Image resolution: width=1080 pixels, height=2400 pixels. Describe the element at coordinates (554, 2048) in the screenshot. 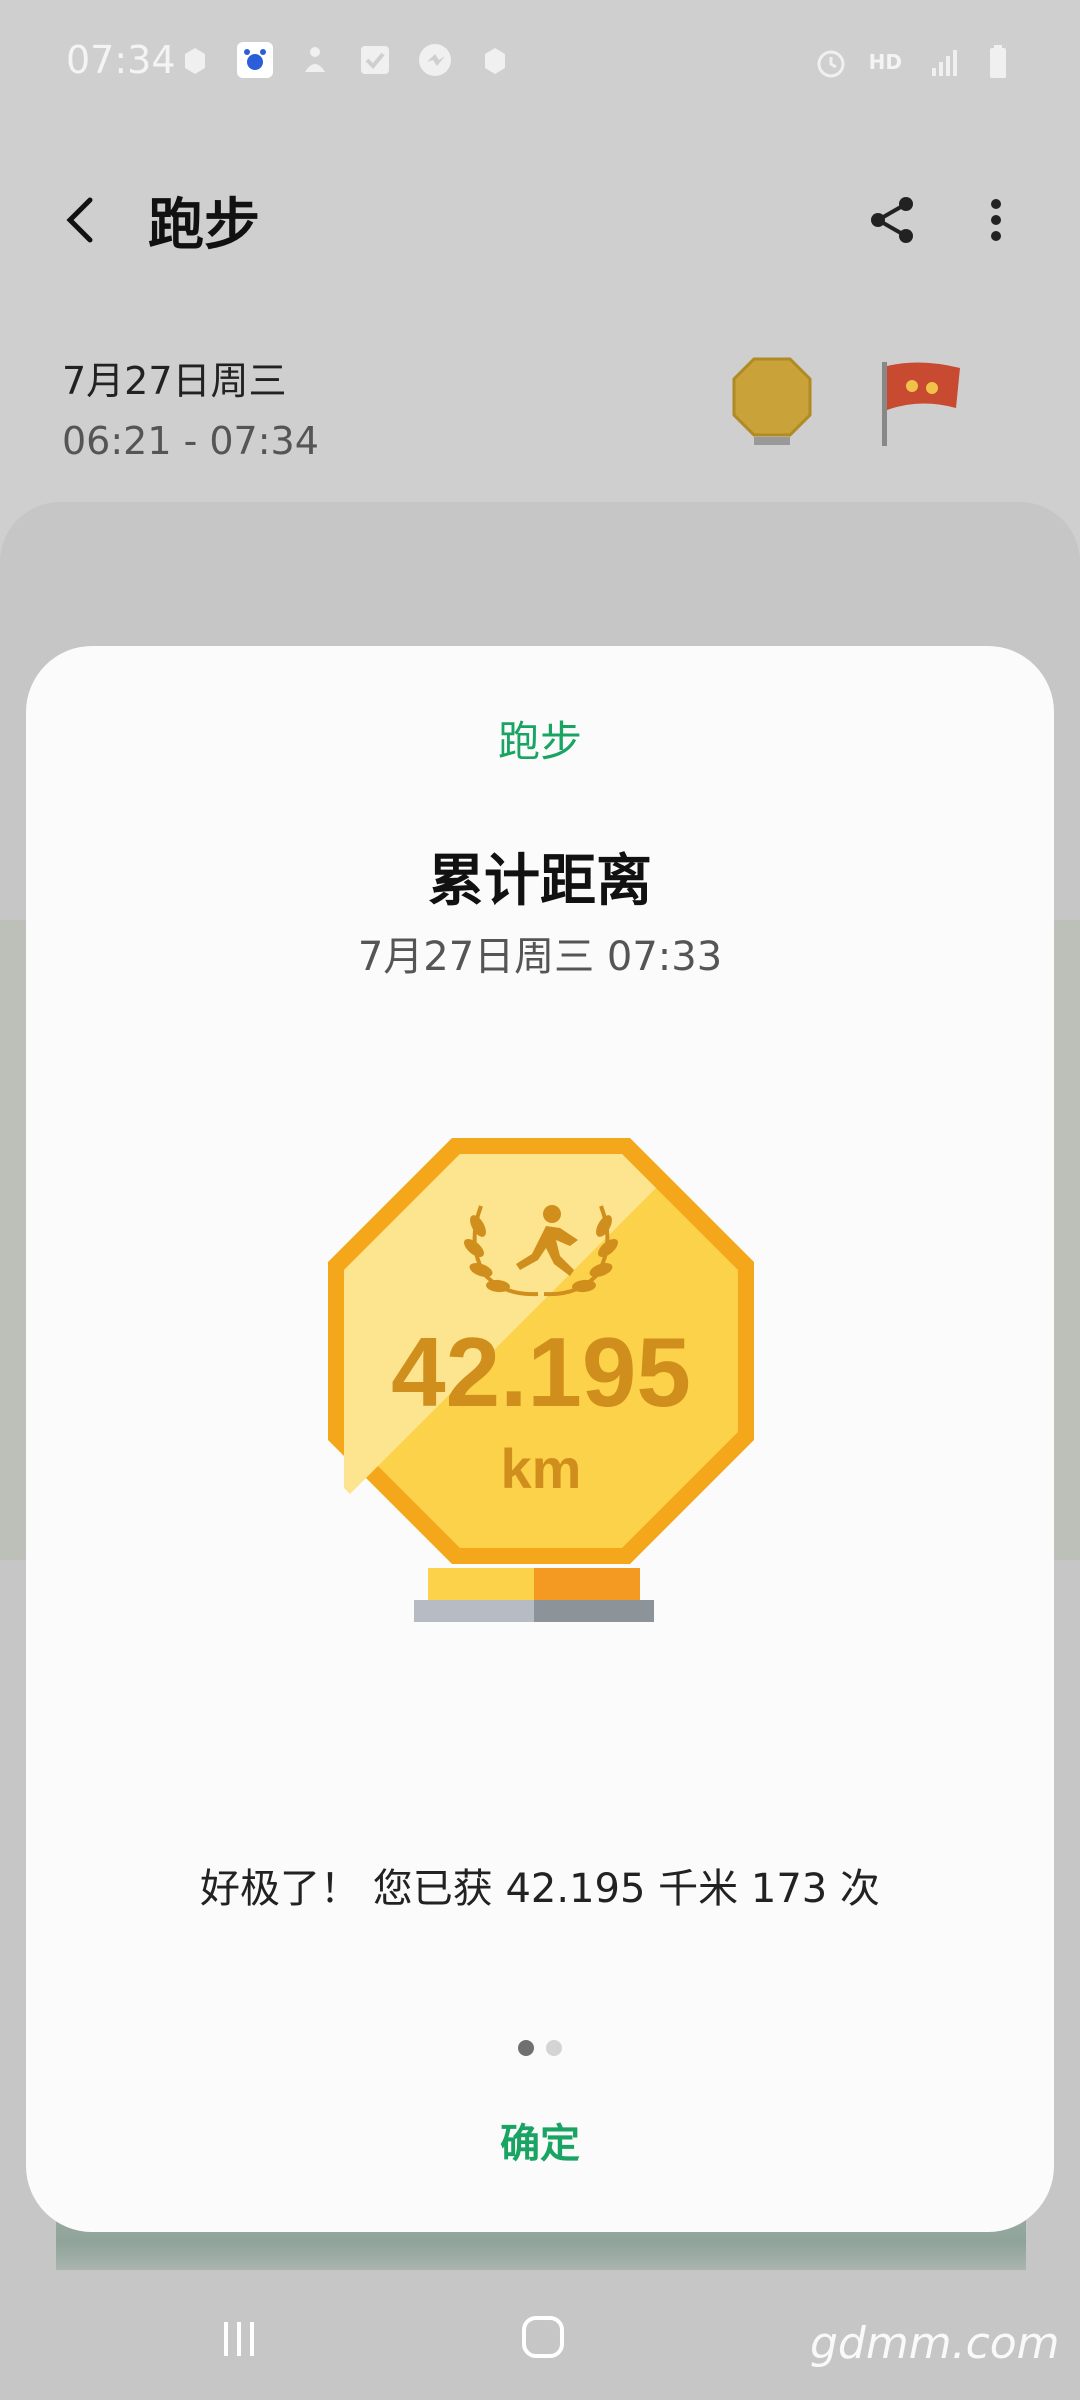

I see `page-dot` at that location.